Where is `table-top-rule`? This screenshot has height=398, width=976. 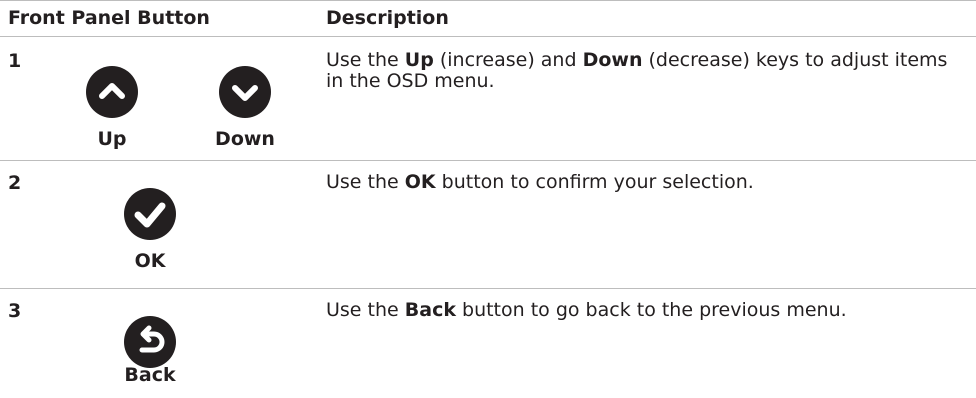 table-top-rule is located at coordinates (488, 0).